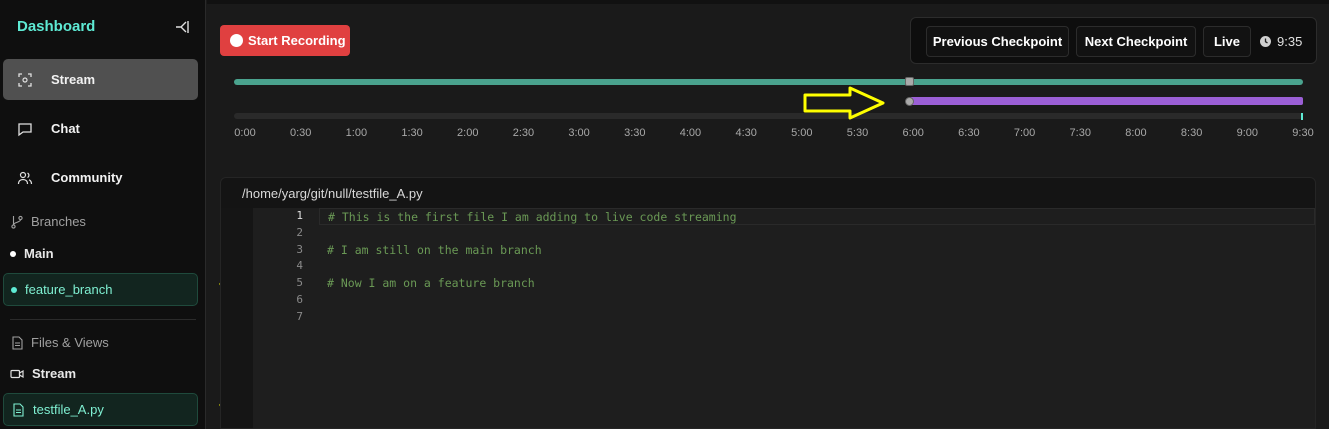 The height and width of the screenshot is (429, 1329). Describe the element at coordinates (25, 129) in the screenshot. I see `chat-icon` at that location.